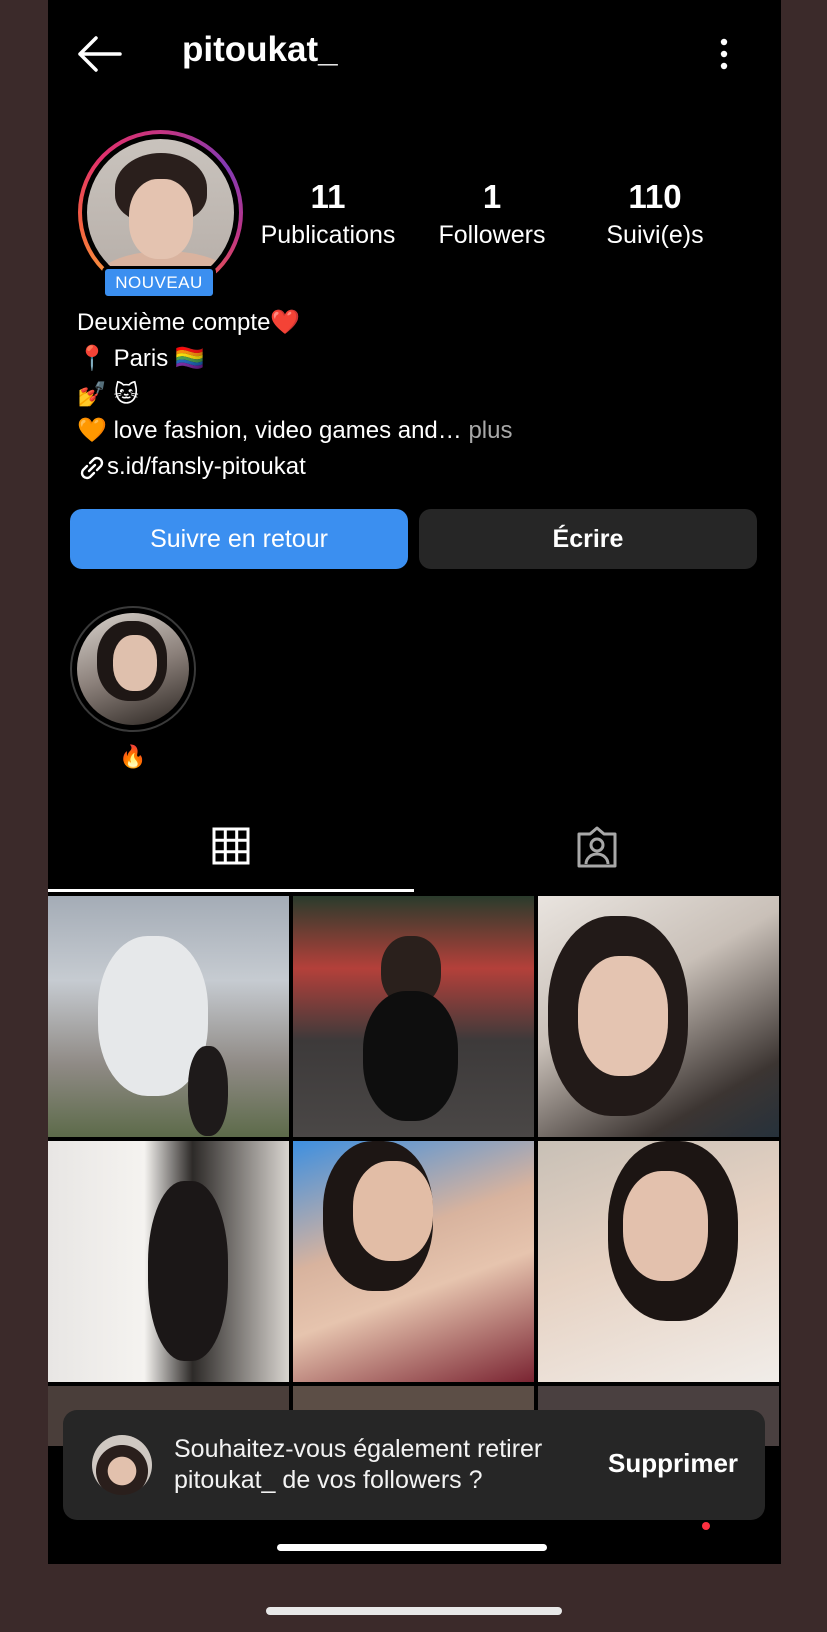 The width and height of the screenshot is (827, 1632). I want to click on stat-label: Followers, so click(492, 235).